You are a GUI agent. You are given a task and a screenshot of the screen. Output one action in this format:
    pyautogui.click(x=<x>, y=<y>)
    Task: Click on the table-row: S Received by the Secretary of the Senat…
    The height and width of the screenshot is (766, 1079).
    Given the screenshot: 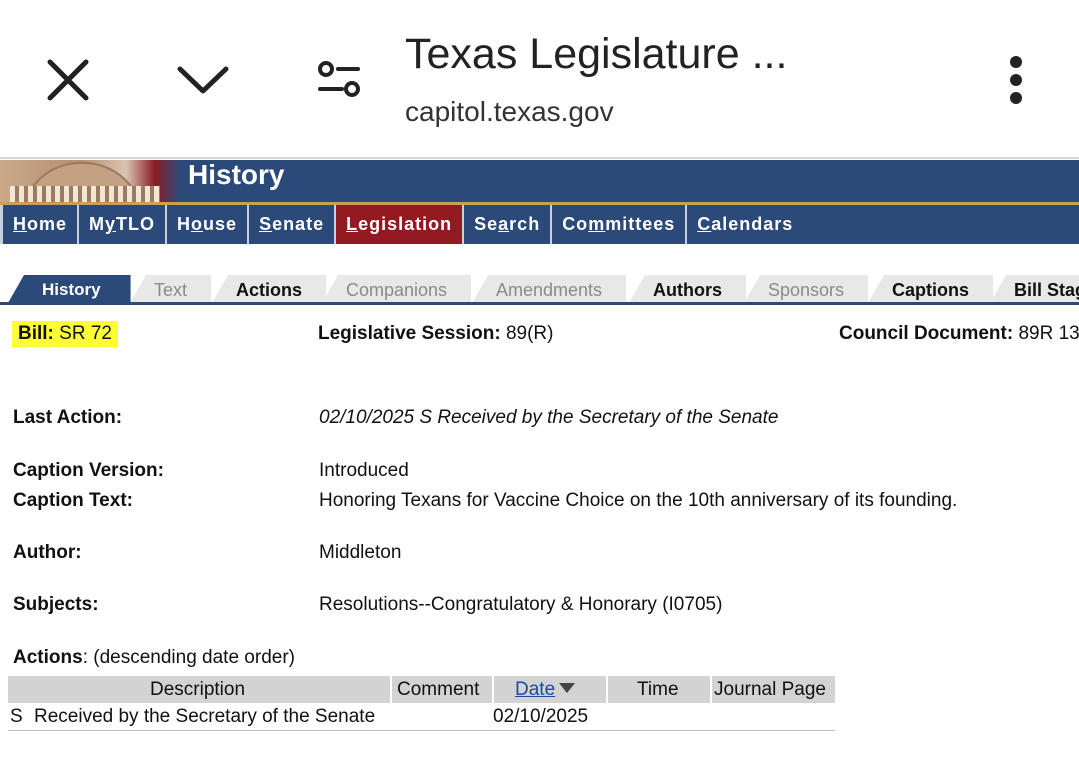 What is the action you would take?
    pyautogui.click(x=421, y=717)
    